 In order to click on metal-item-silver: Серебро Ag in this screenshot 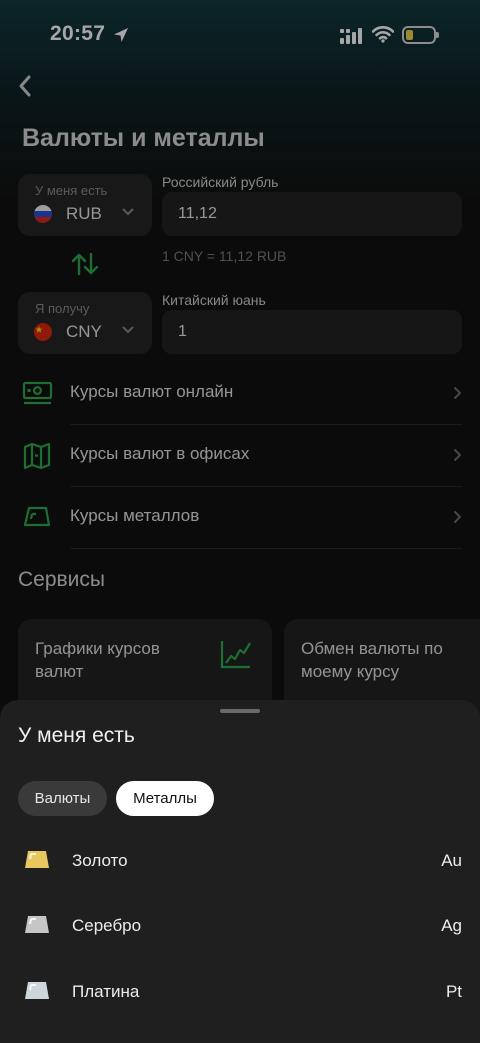, I will do `click(240, 923)`.